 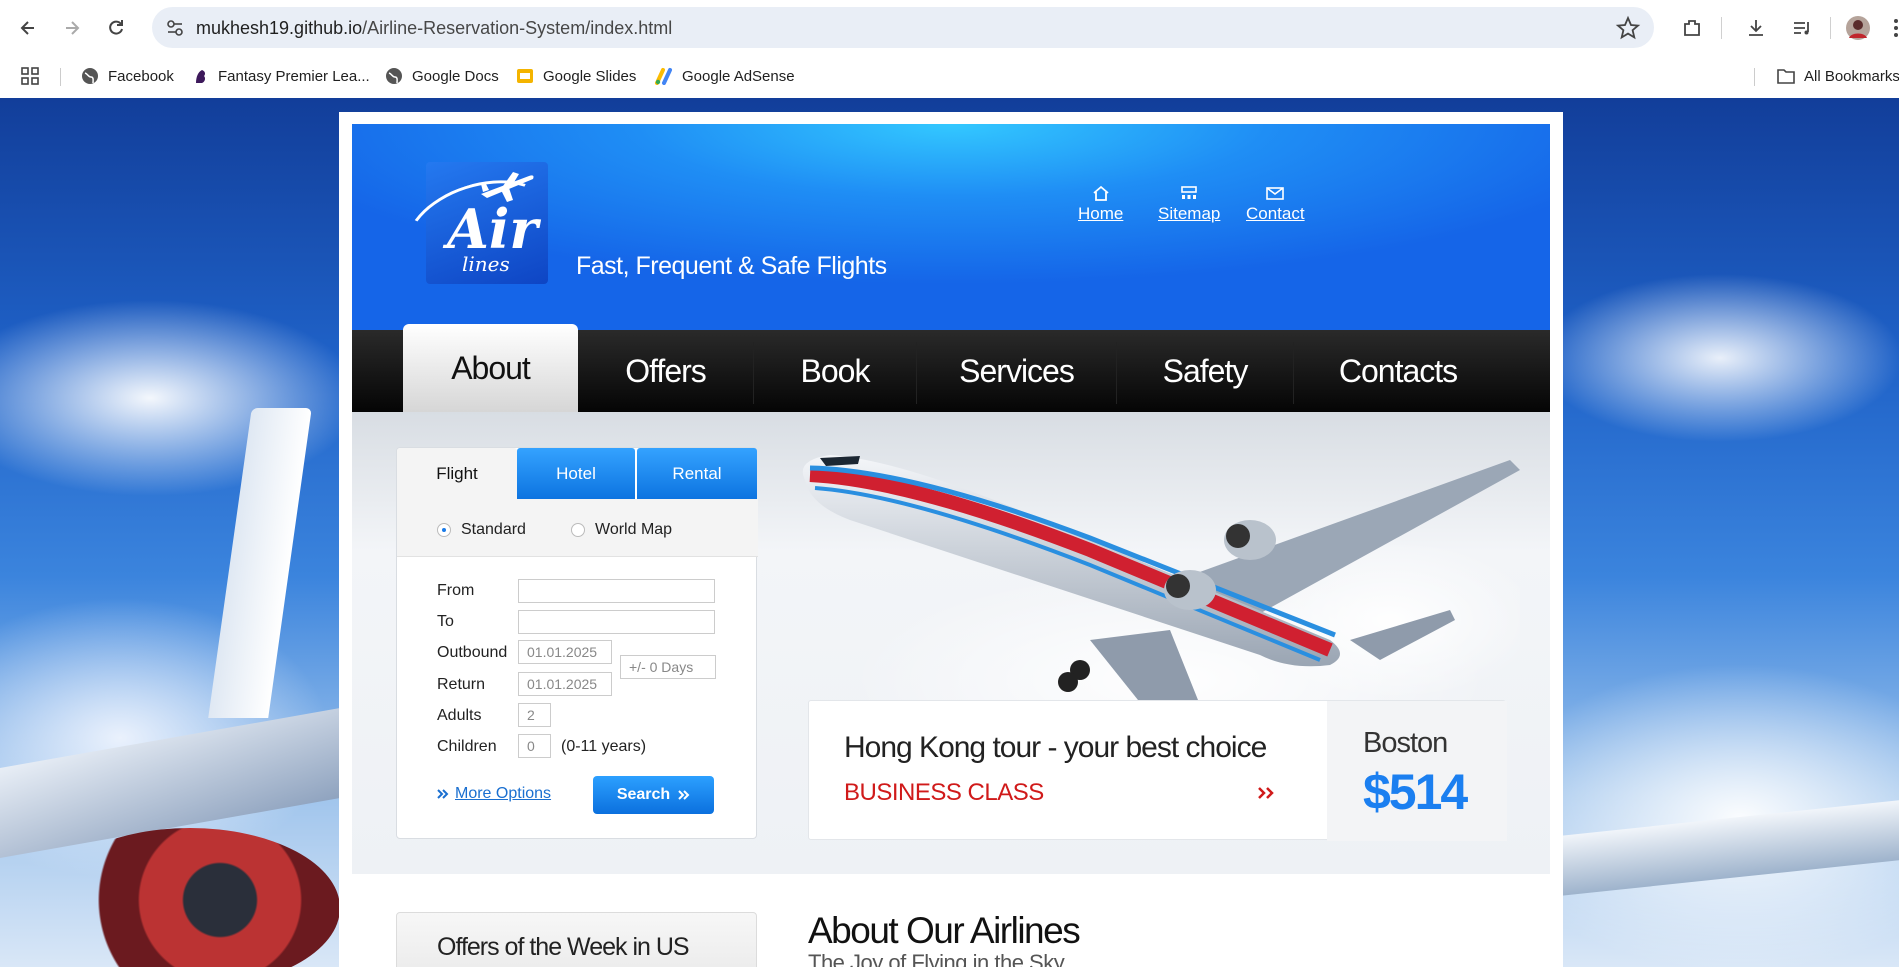 I want to click on logo-text-air: Air, so click(x=492, y=229).